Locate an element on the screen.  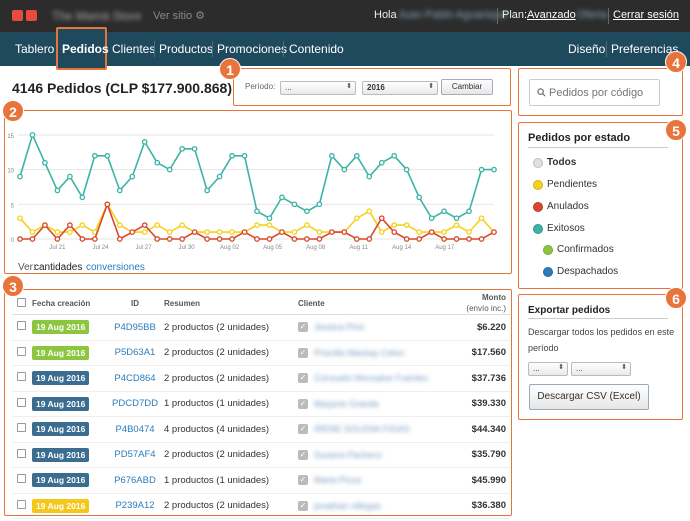
order-id-link: P4B0474 is located at coordinates (135, 429).